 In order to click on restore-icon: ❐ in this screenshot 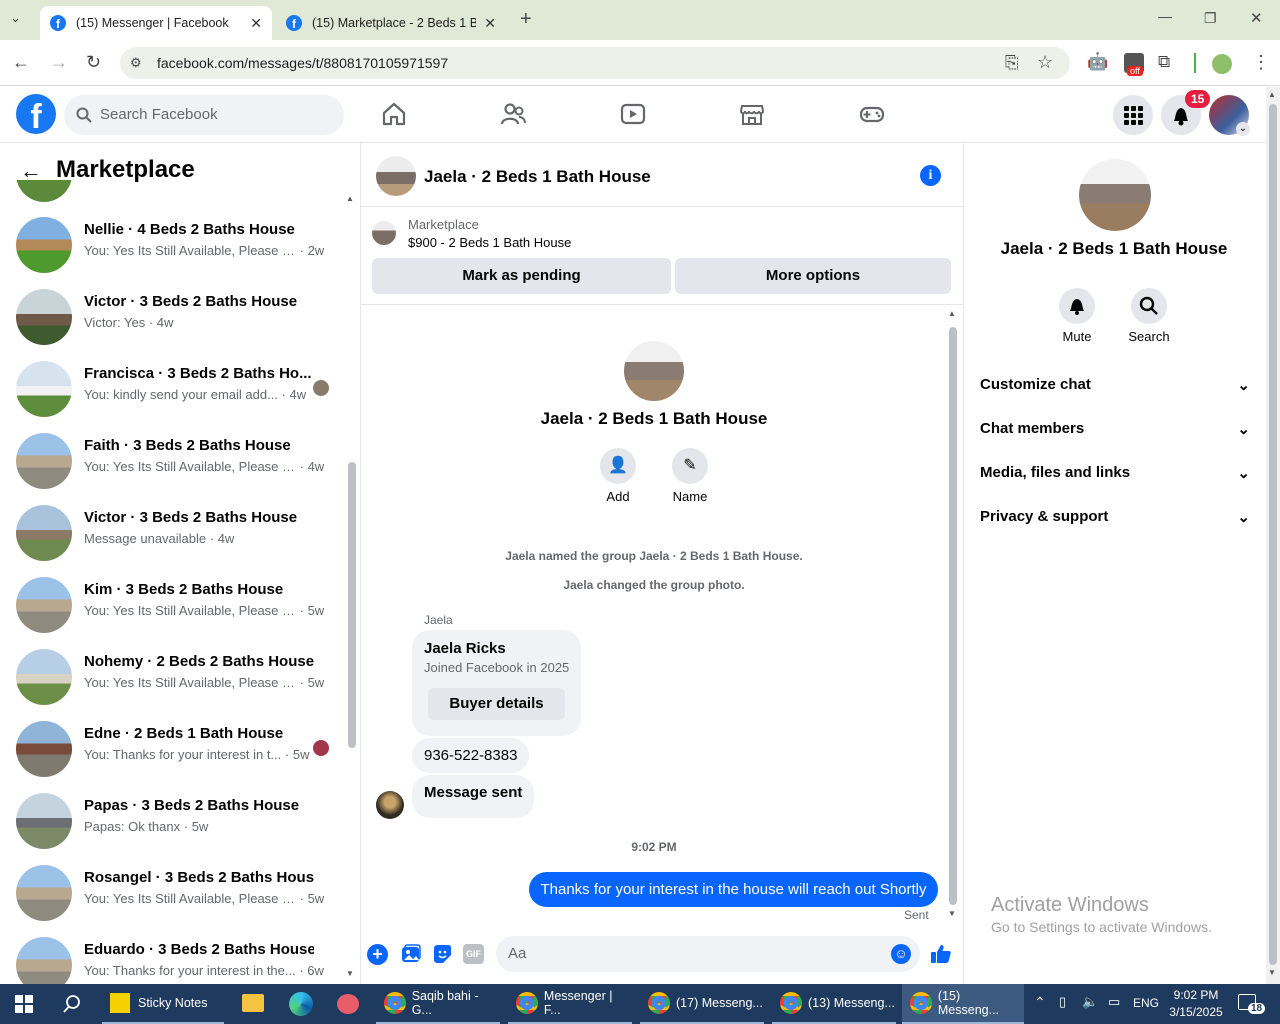, I will do `click(1210, 18)`.